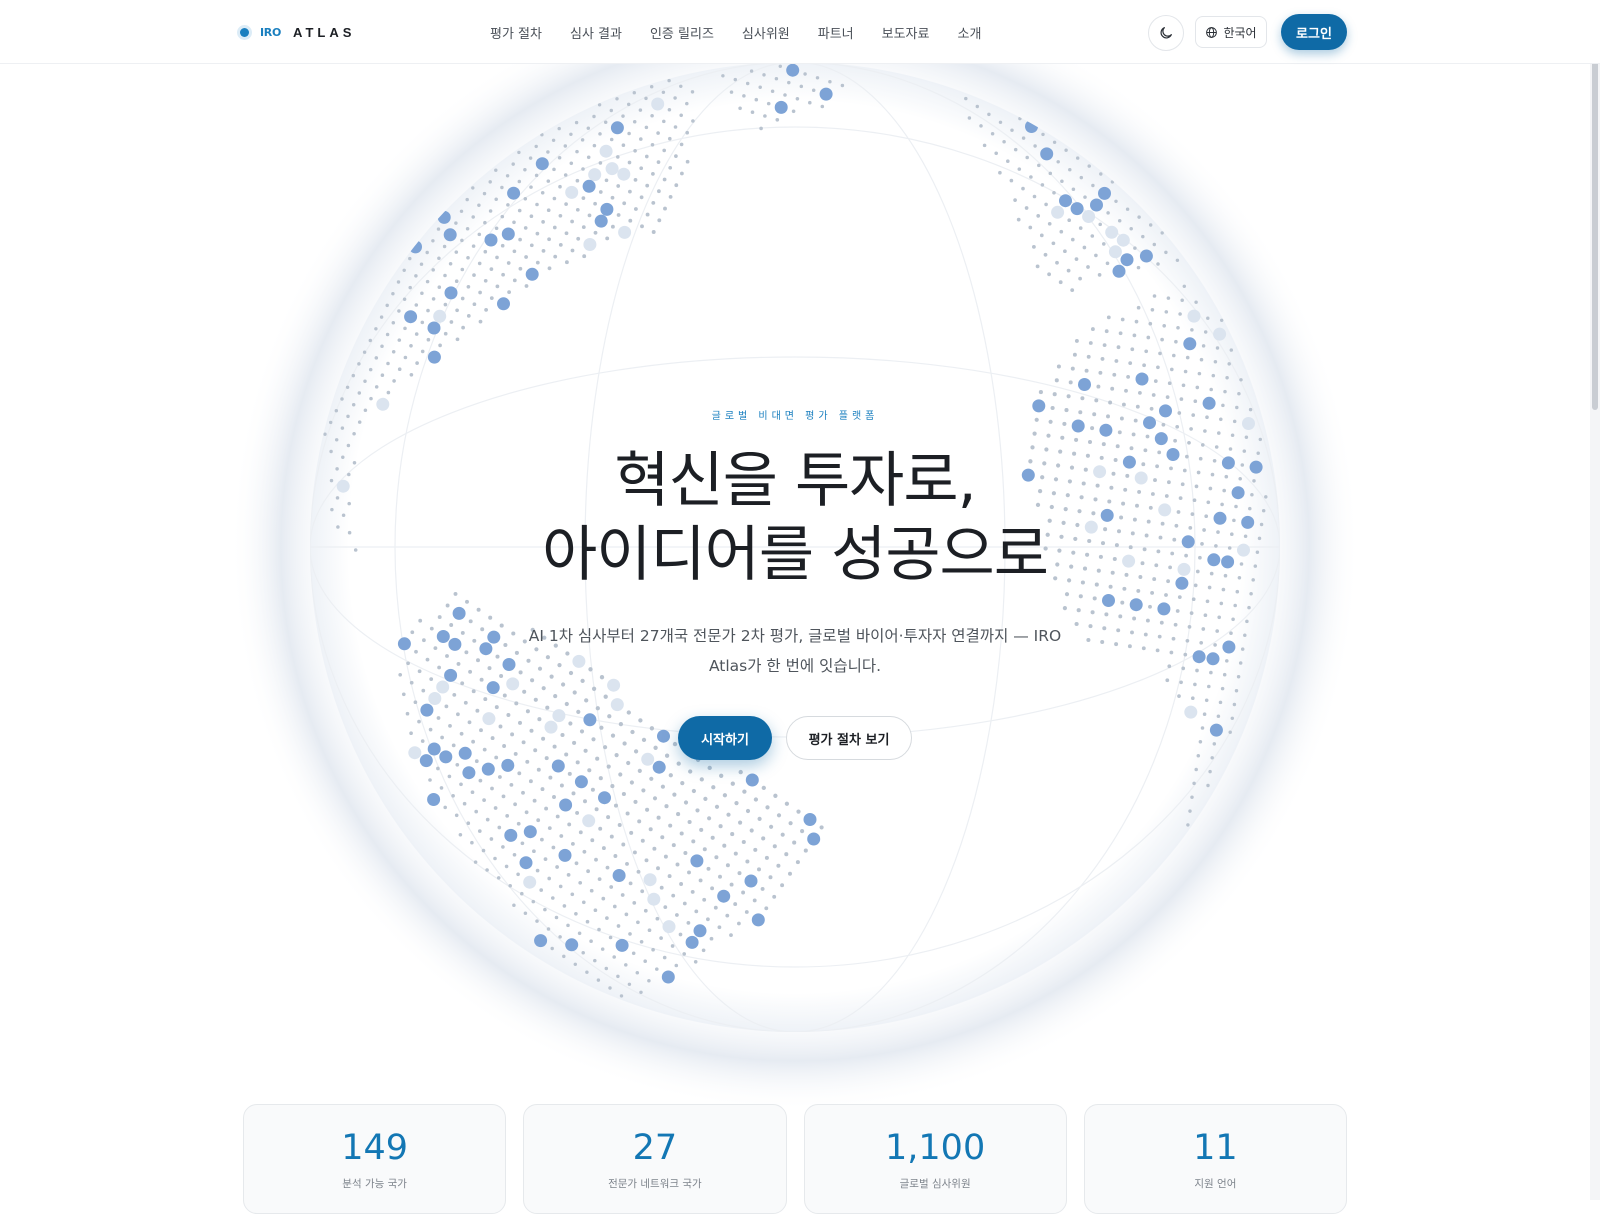 The image size is (1600, 1214). What do you see at coordinates (836, 32) in the screenshot?
I see `nav-item-partners: 파트너` at bounding box center [836, 32].